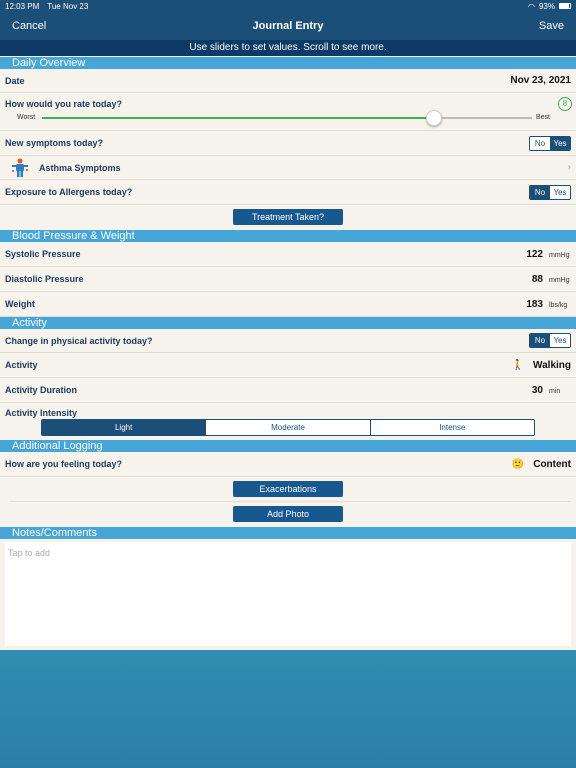 The image size is (576, 768). What do you see at coordinates (560, 143) in the screenshot?
I see `symptoms-yes: Yes` at bounding box center [560, 143].